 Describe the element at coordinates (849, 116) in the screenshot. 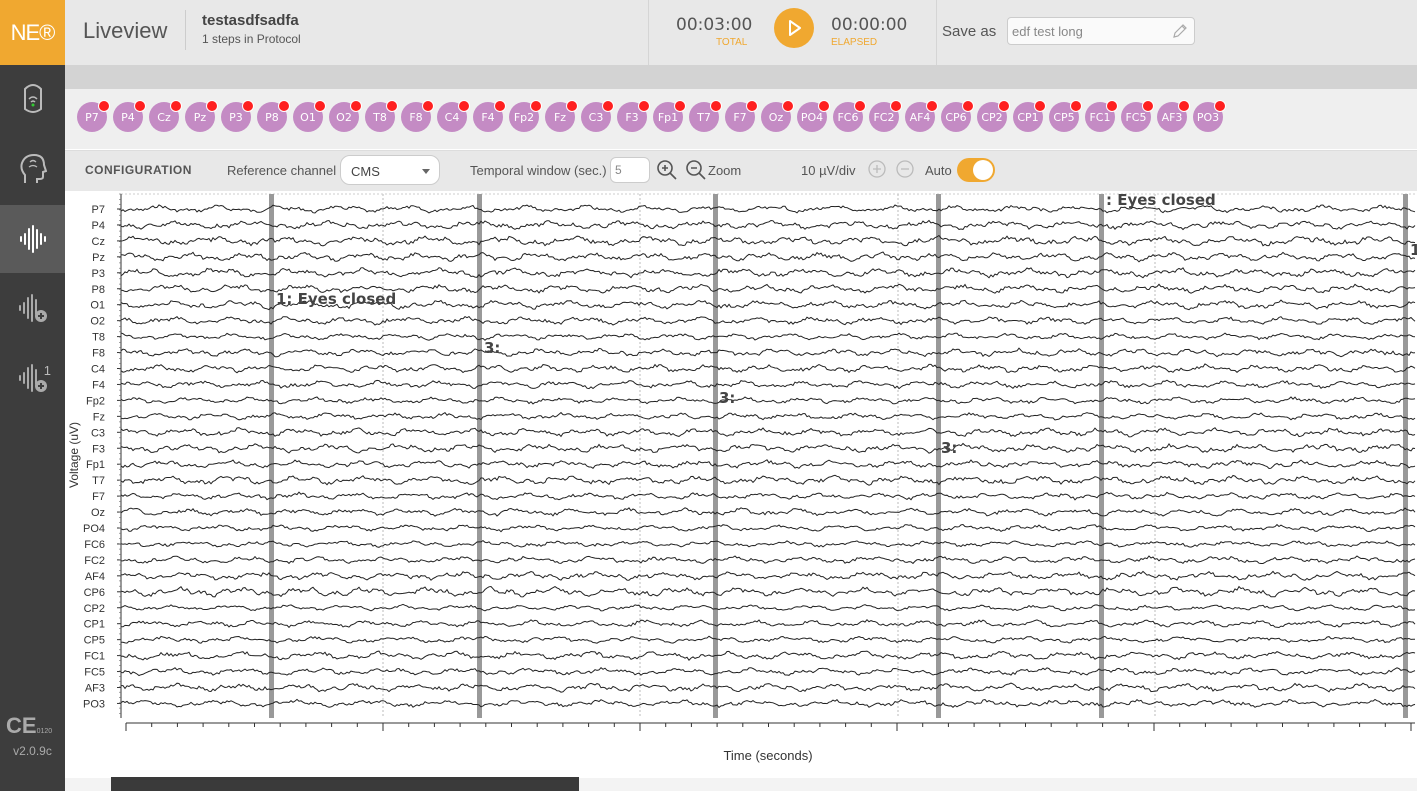

I see `channel-chip: FC6` at that location.